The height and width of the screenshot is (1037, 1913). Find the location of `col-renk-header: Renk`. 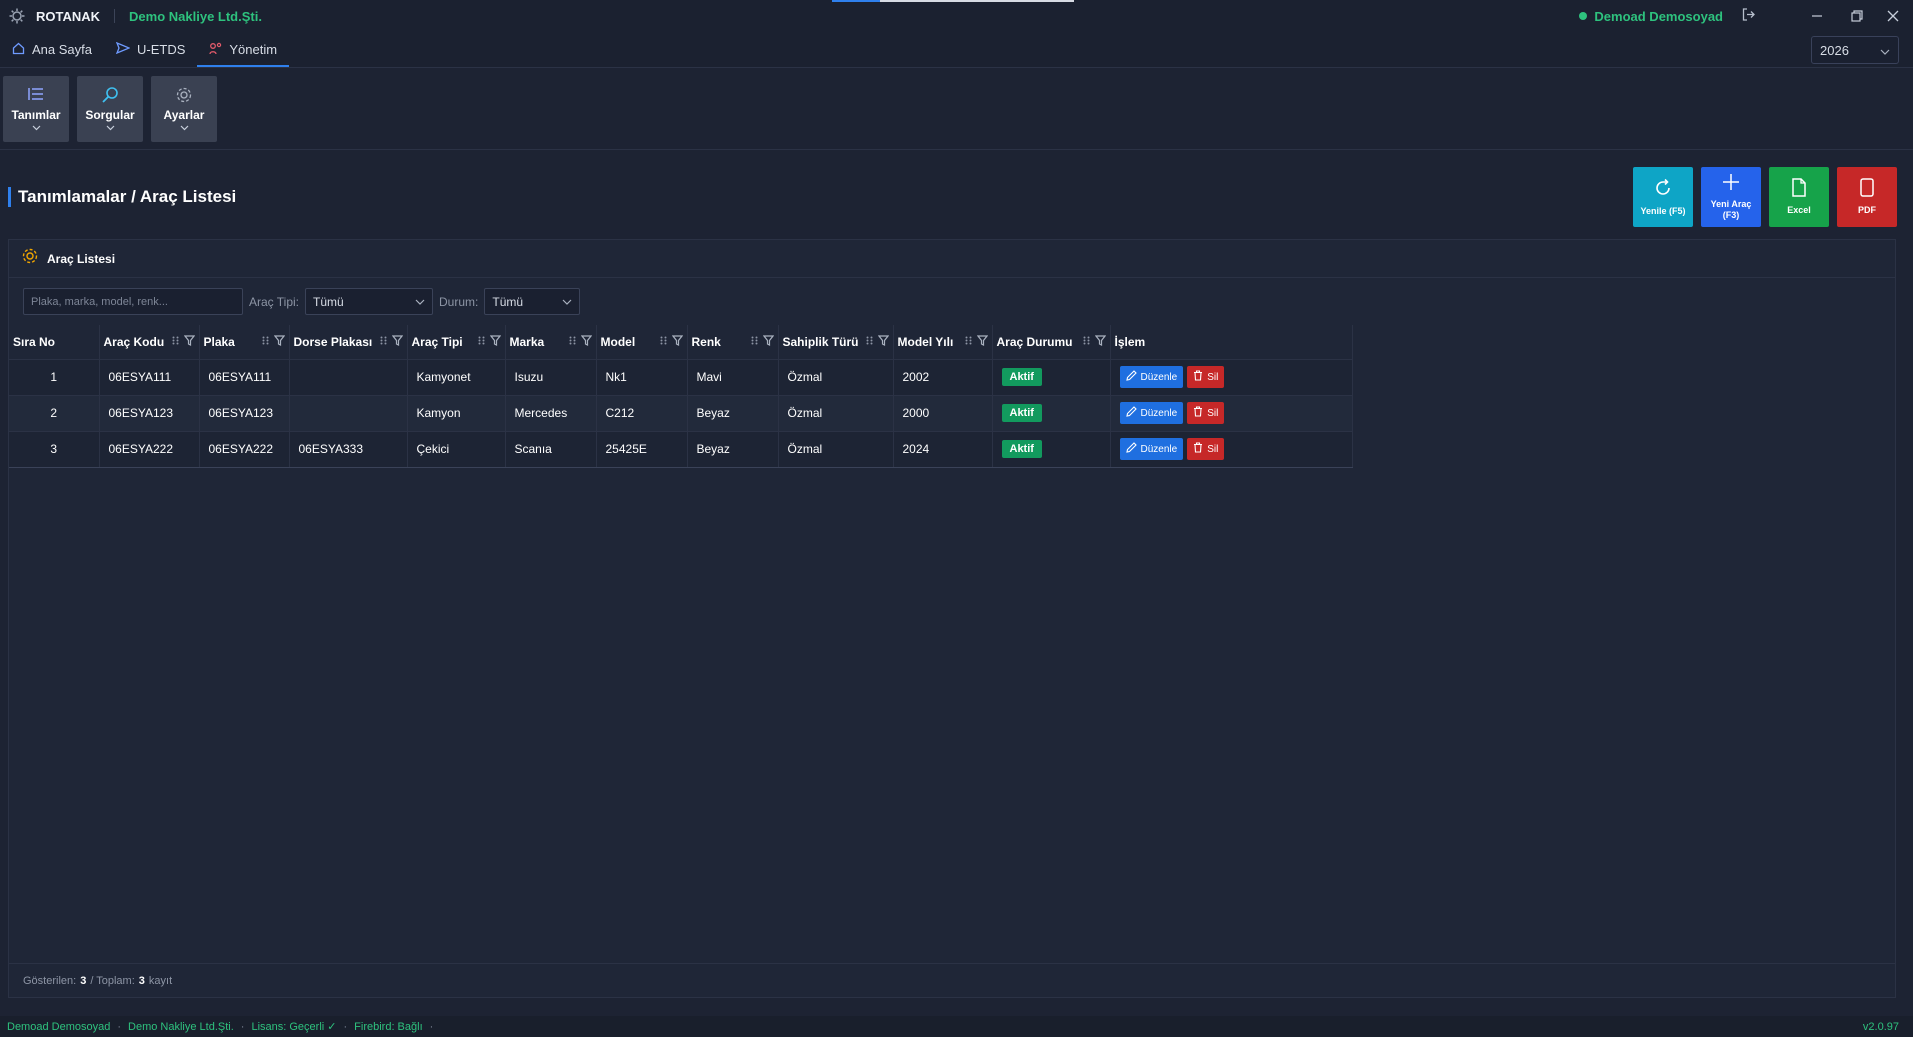

col-renk-header: Renk is located at coordinates (733, 342).